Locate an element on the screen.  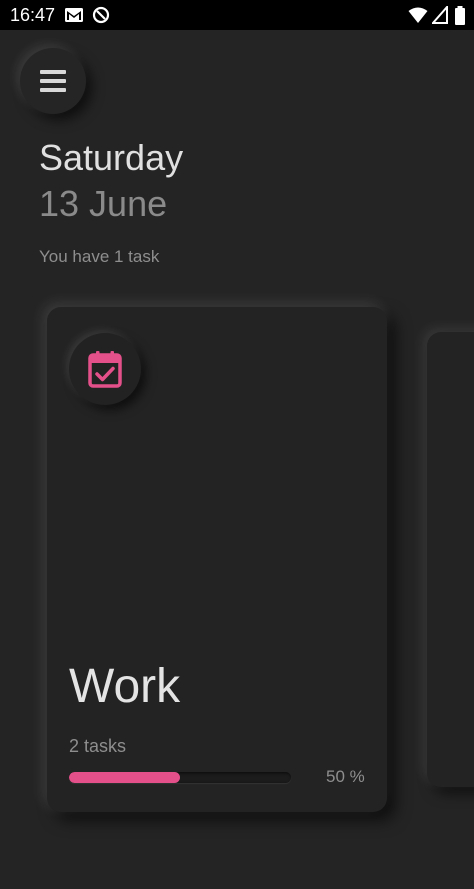
card-task-count: 2 tasks is located at coordinates (98, 746).